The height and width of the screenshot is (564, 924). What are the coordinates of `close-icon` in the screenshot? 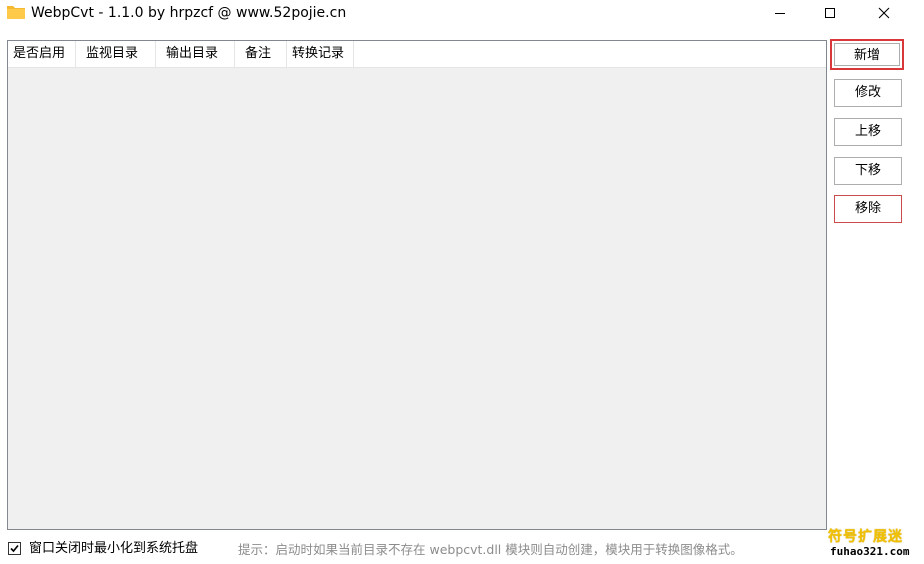 It's located at (884, 13).